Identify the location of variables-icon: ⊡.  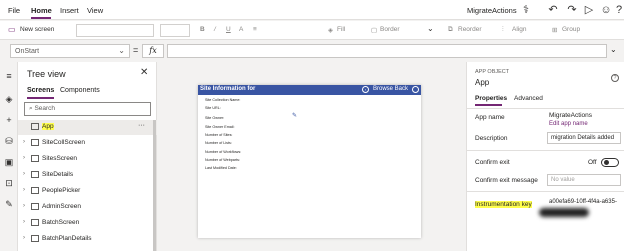
(9, 183).